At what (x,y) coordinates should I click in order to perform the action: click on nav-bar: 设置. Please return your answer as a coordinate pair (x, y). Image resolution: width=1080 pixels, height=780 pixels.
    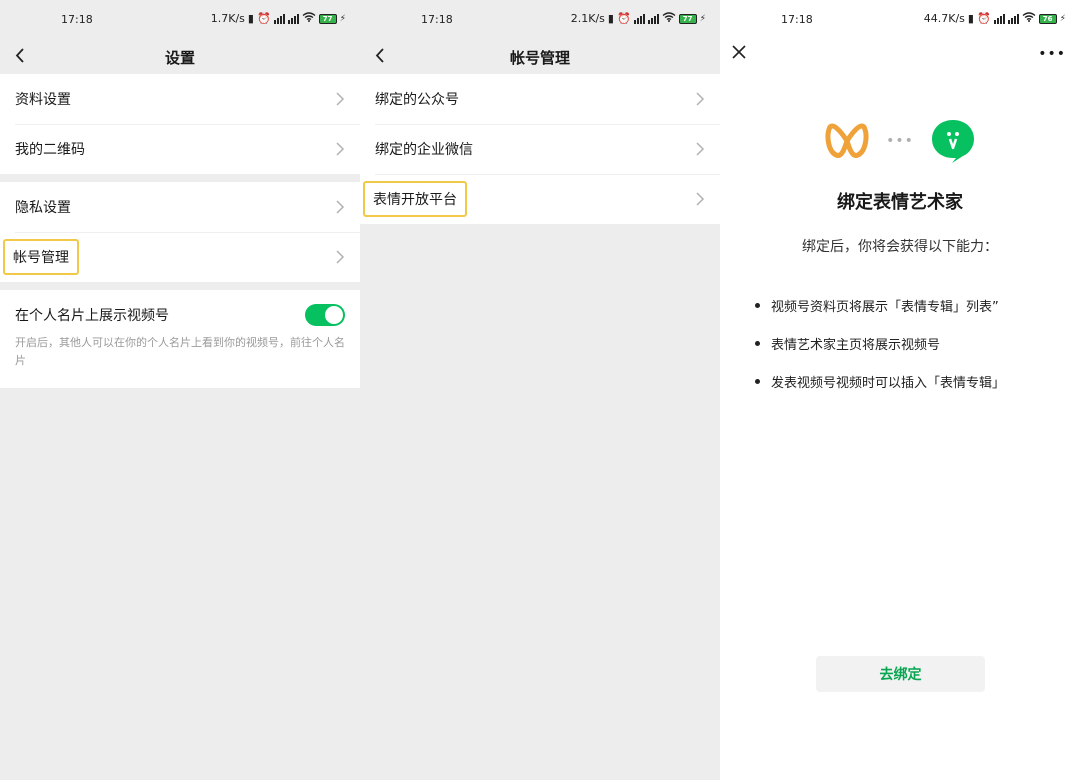
    Looking at the image, I should click on (180, 57).